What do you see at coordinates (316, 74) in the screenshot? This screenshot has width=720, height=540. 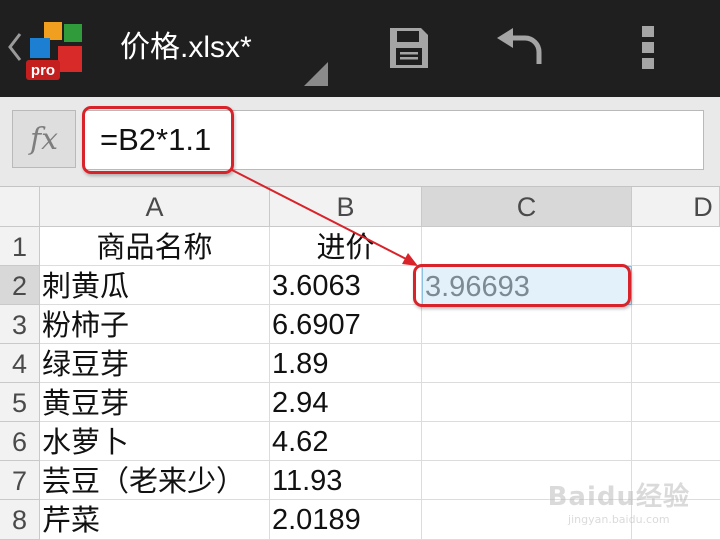 I see `file-menu-dropdown-icon` at bounding box center [316, 74].